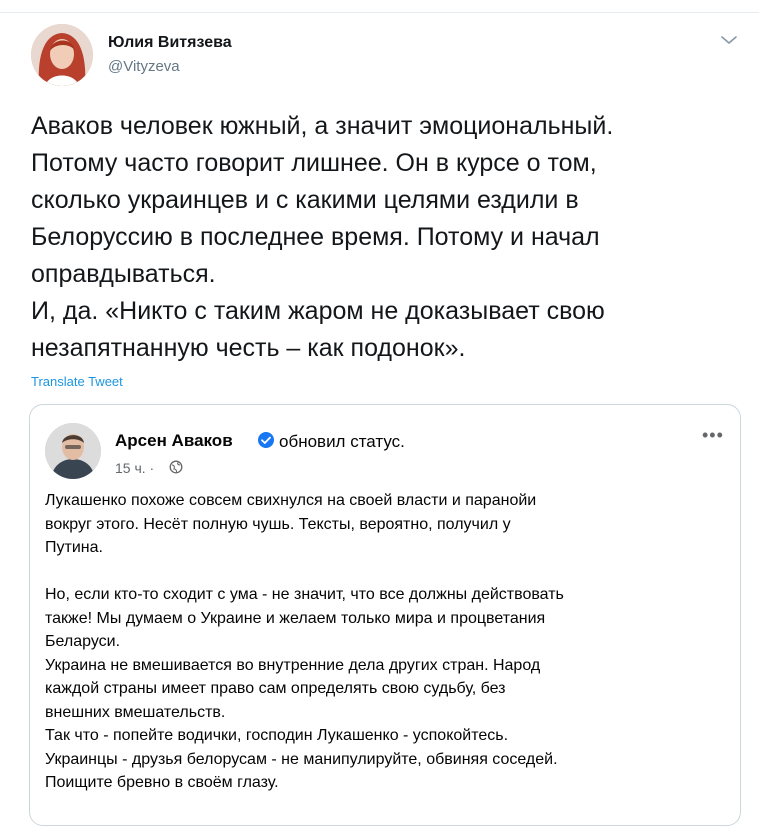 The height and width of the screenshot is (826, 759). I want to click on quoted-author-avatar, so click(73, 451).